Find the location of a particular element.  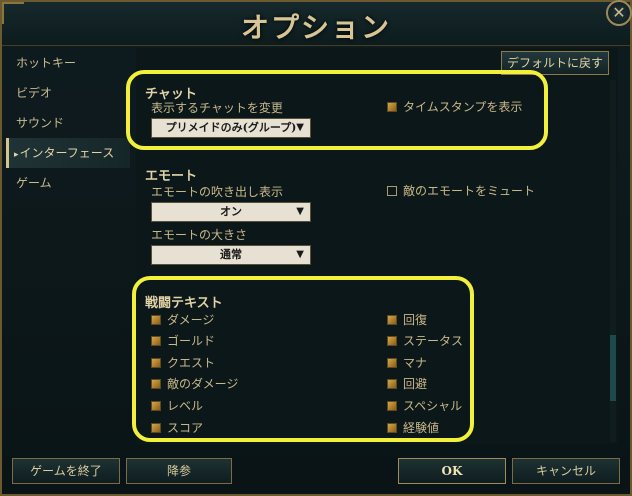

sidebar: ホットキー ビデオ サウンド ▸インターフェース ゲーム is located at coordinates (68, 123).